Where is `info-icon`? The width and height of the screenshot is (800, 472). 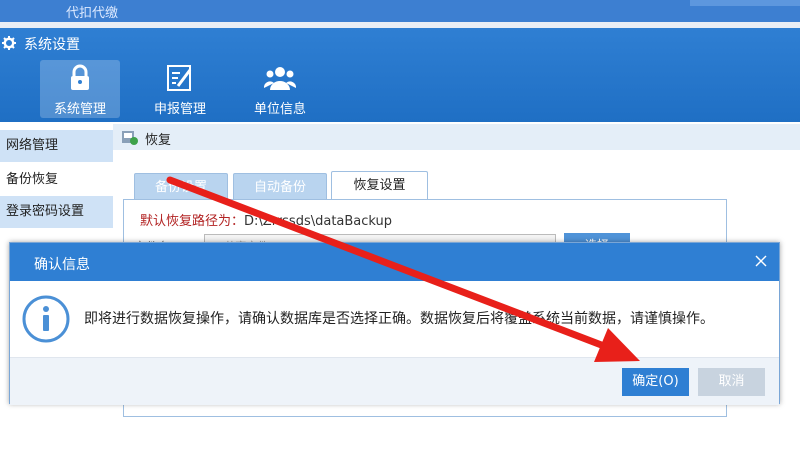 info-icon is located at coordinates (46, 319).